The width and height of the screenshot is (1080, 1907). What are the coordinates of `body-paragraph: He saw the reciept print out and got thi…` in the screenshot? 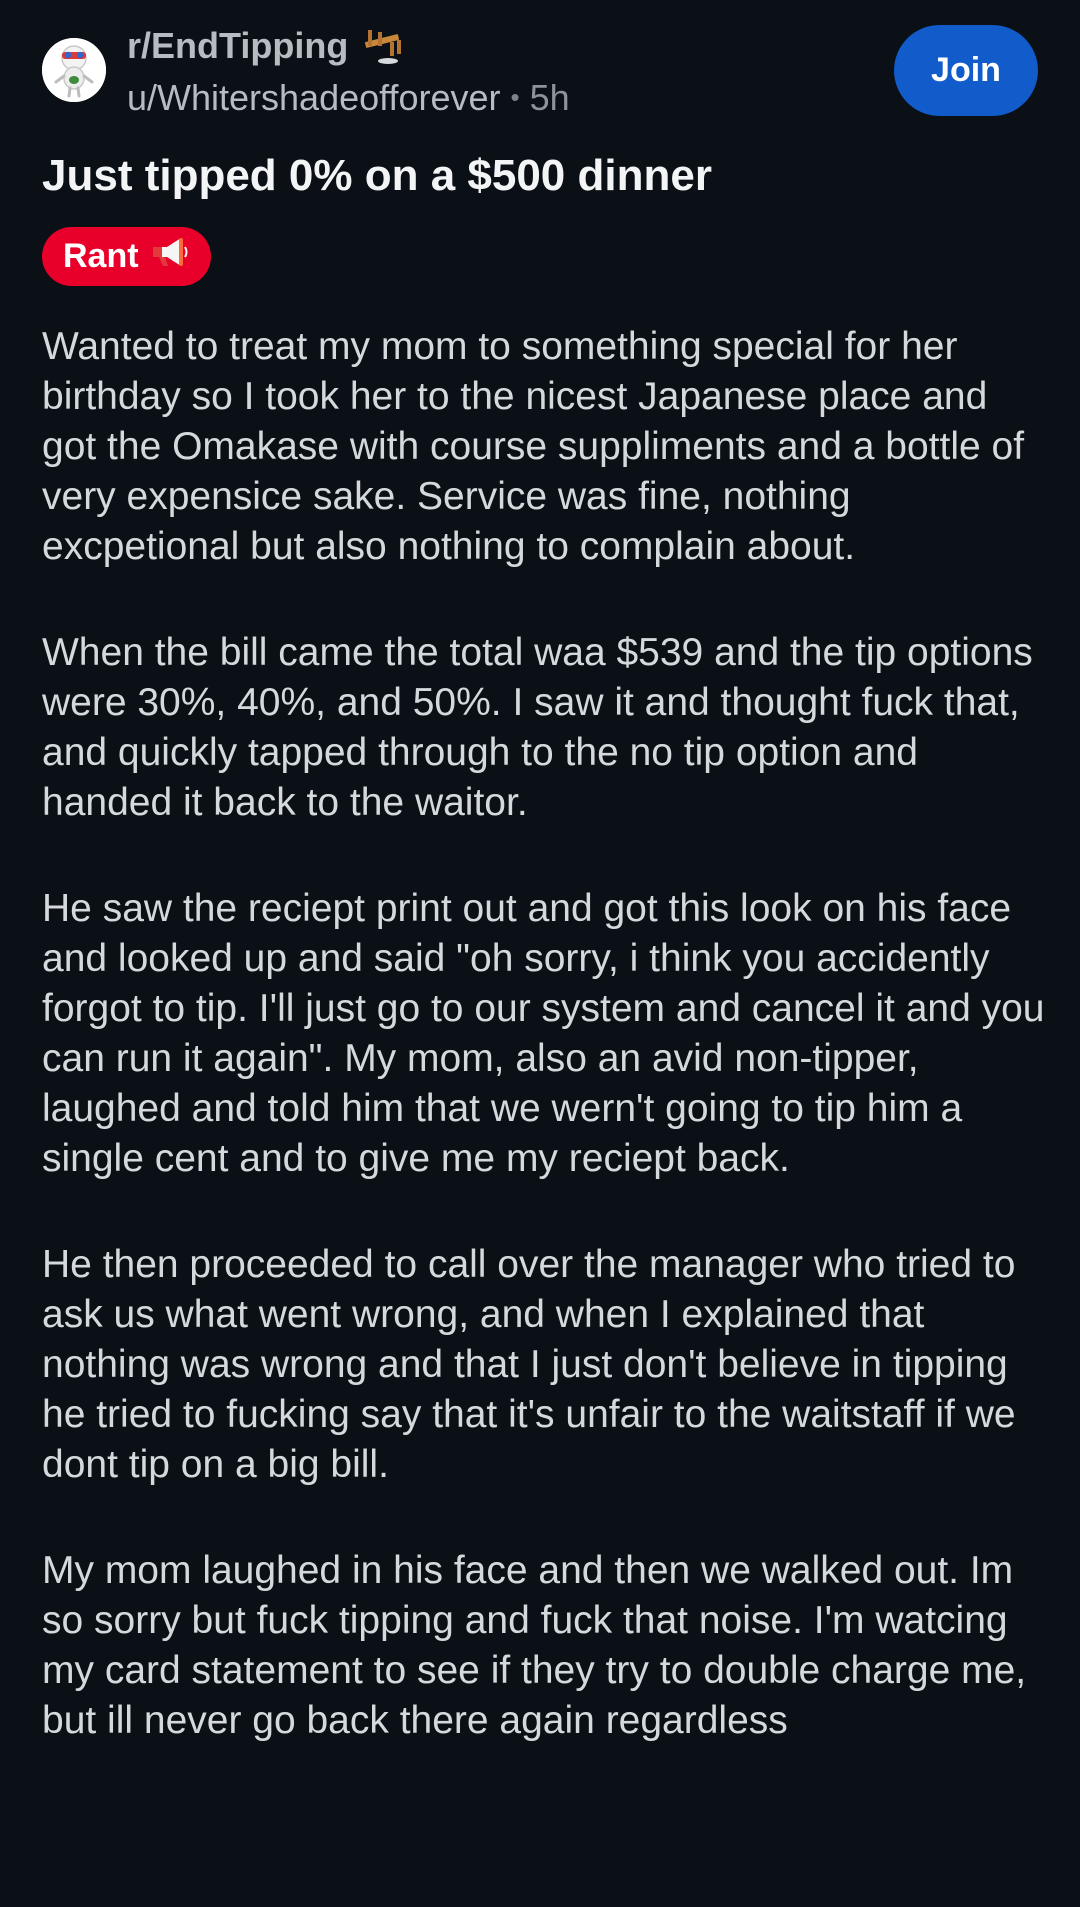 It's located at (543, 1033).